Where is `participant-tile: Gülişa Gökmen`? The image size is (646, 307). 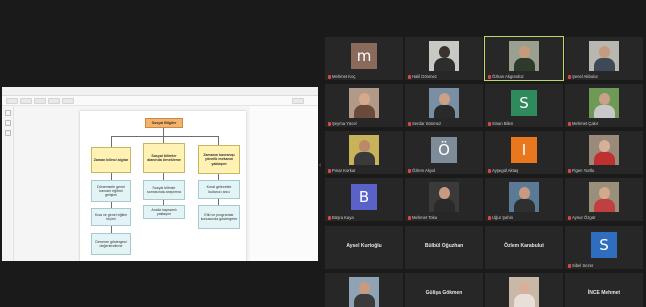 participant-tile: Gülişa Gökmen is located at coordinates (444, 290).